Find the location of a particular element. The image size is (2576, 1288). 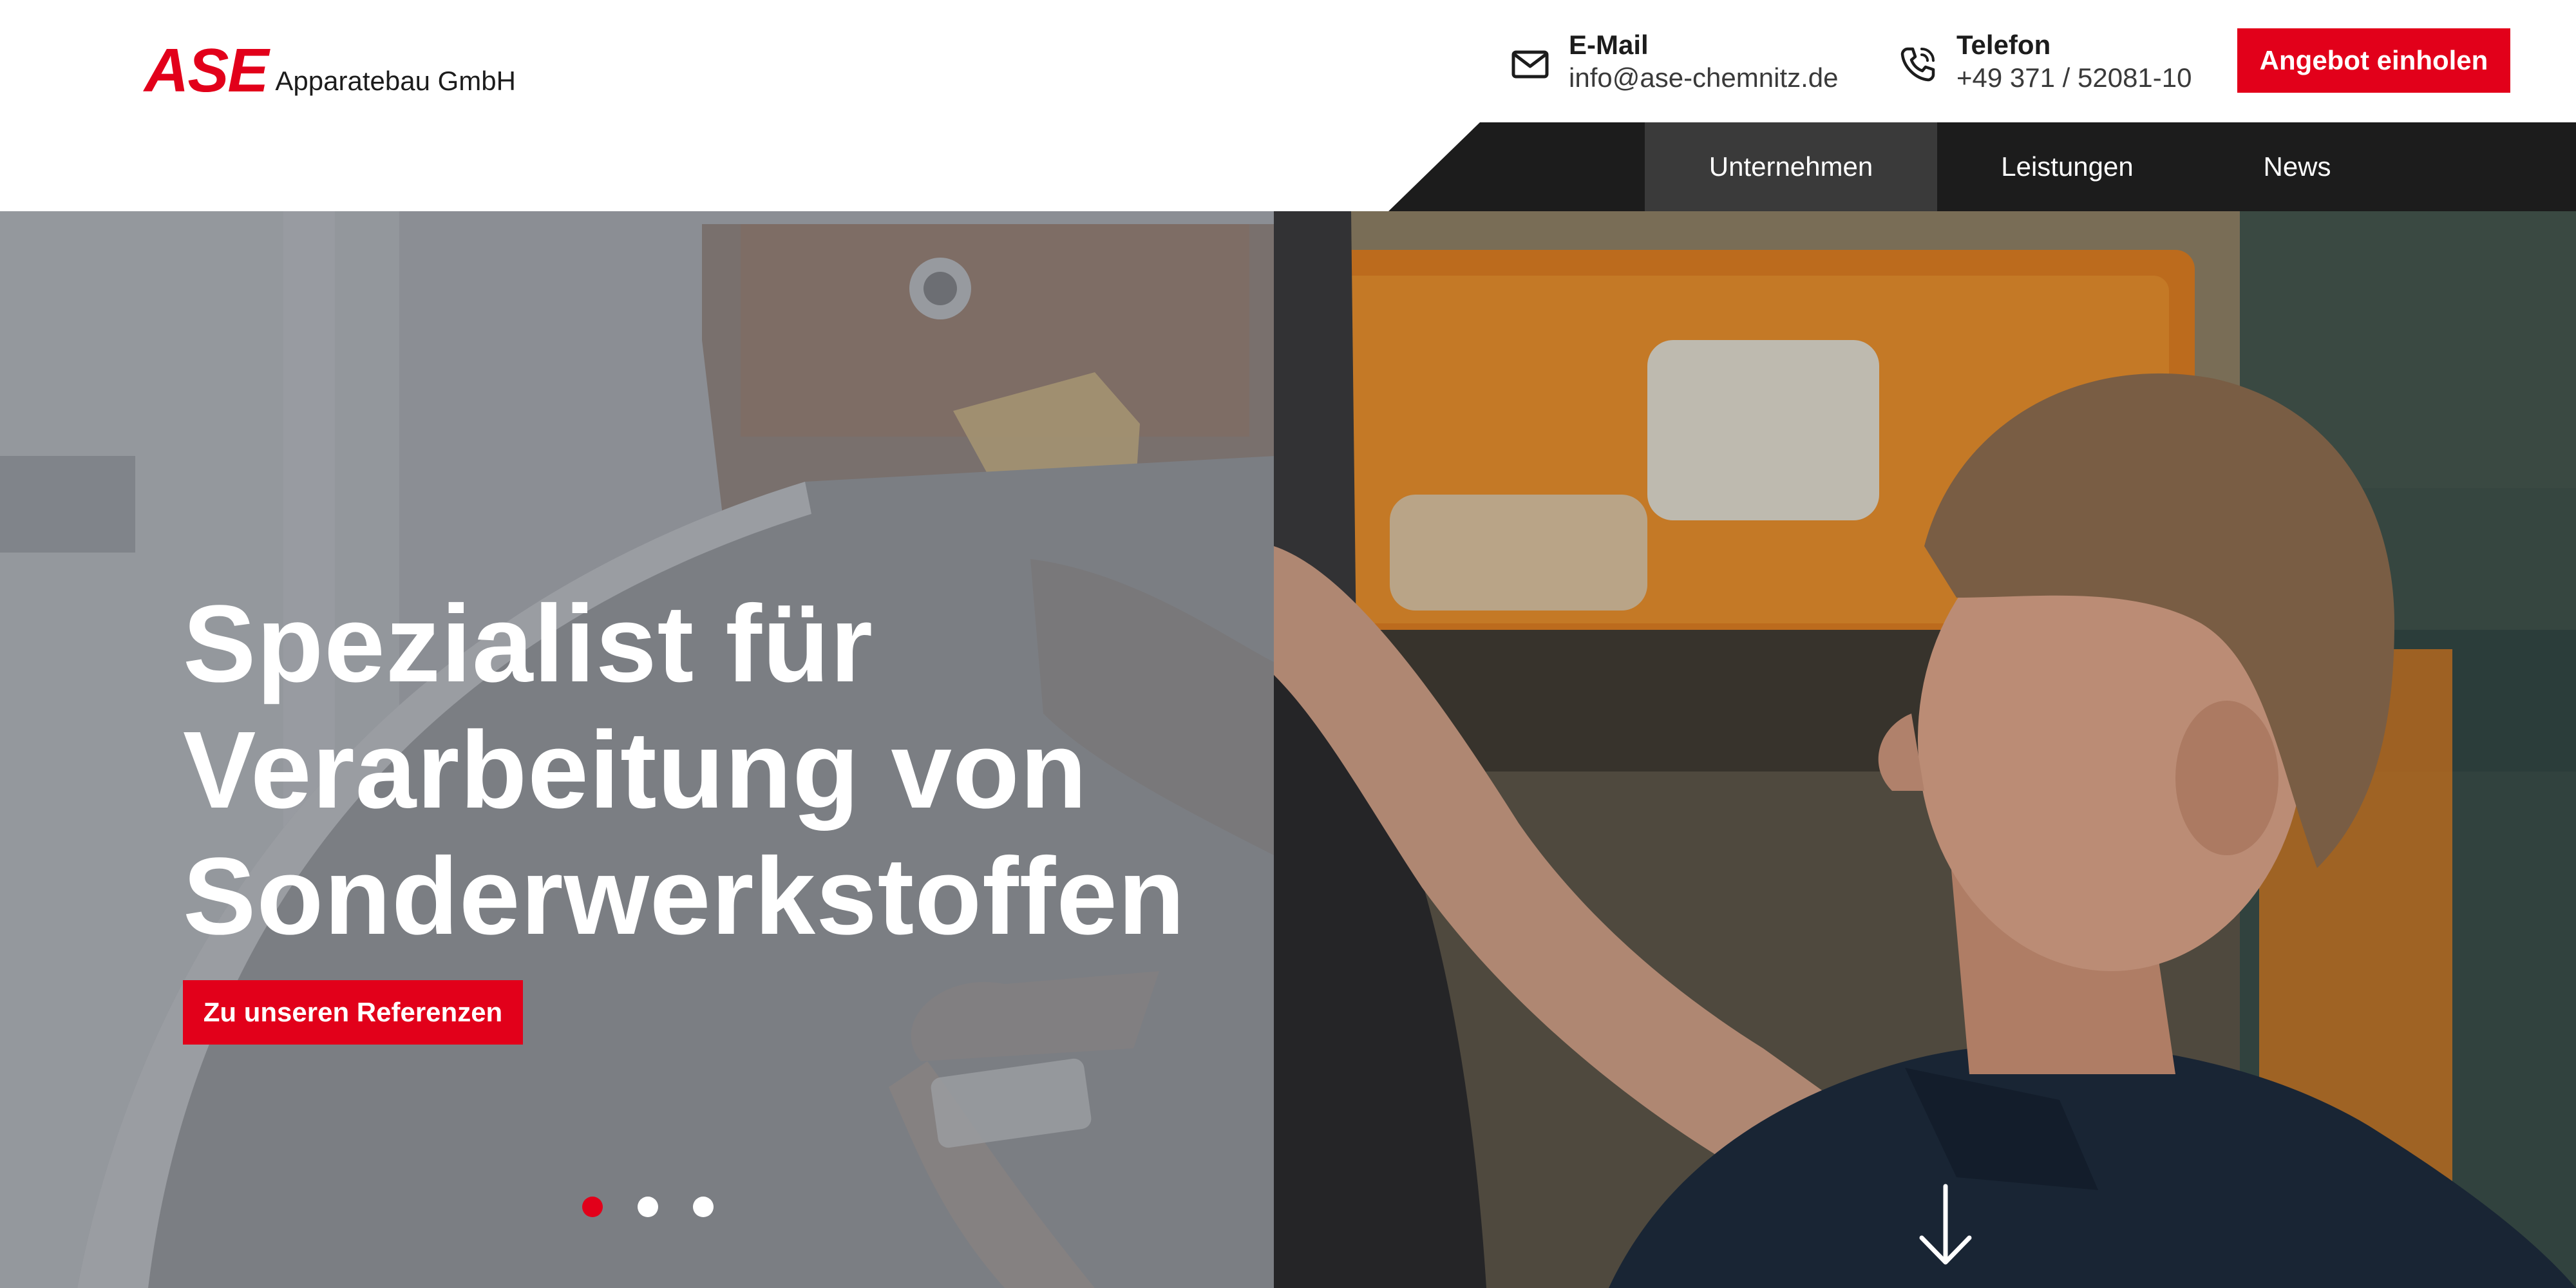

hero-headline-line-1: Spezialist für is located at coordinates (528, 643).